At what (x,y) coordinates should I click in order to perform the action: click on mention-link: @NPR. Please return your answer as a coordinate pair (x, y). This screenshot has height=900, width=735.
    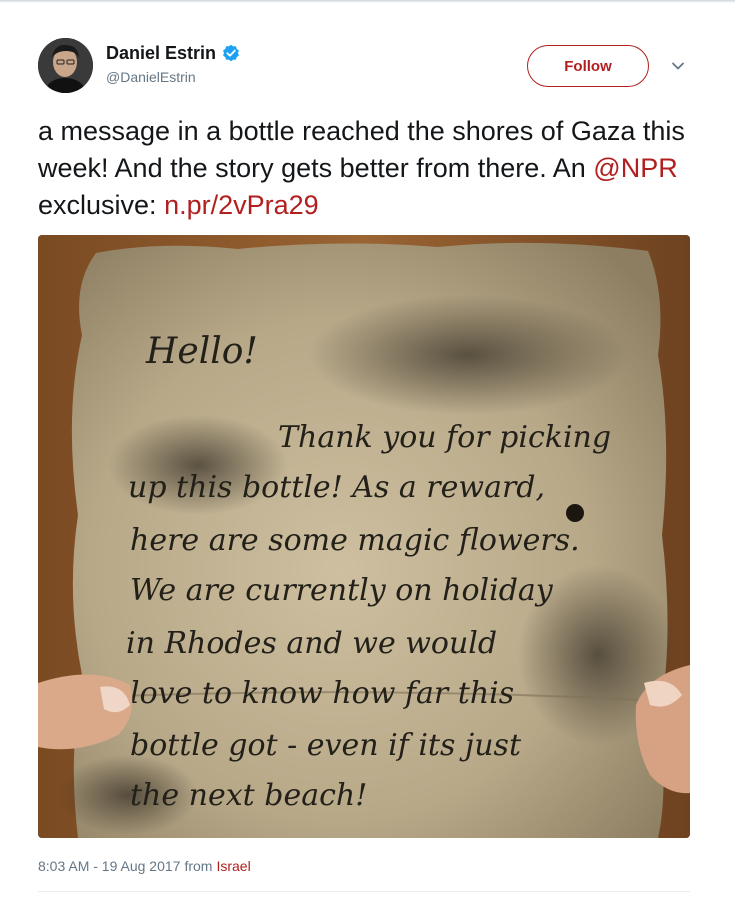
    Looking at the image, I should click on (635, 168).